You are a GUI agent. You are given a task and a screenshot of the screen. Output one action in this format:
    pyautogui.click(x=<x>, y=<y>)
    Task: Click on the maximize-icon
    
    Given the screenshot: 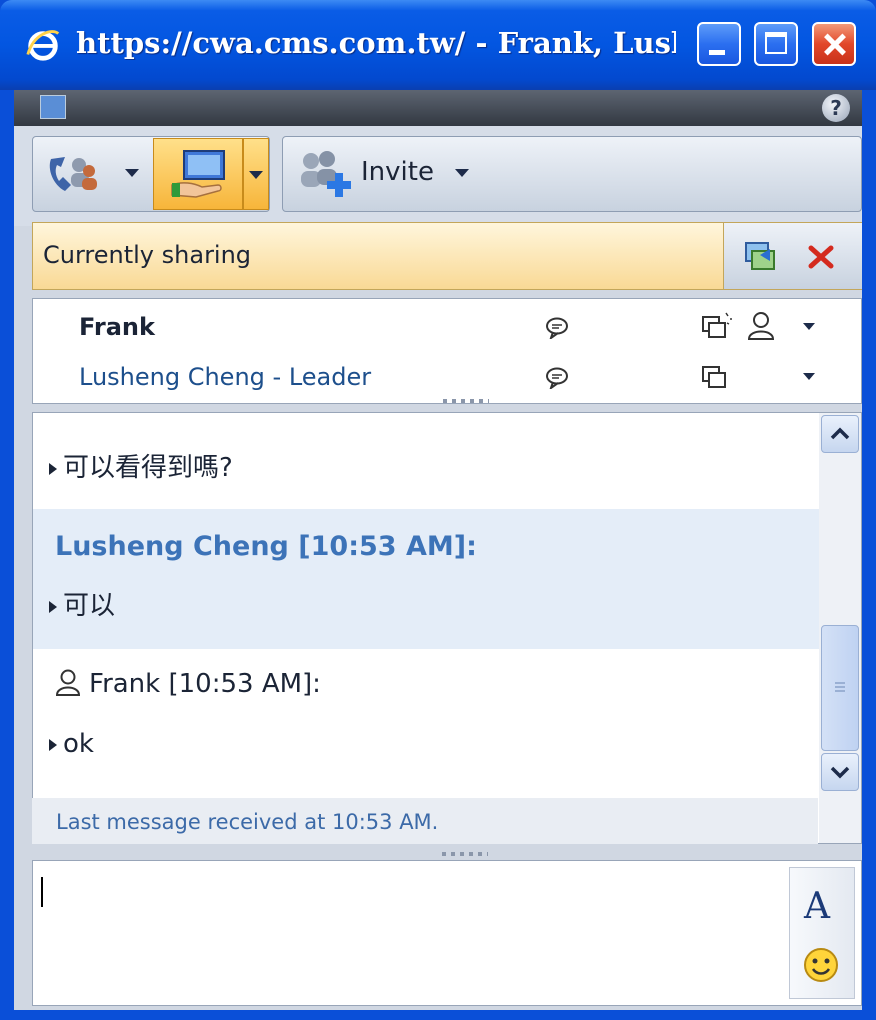 What is the action you would take?
    pyautogui.click(x=776, y=43)
    